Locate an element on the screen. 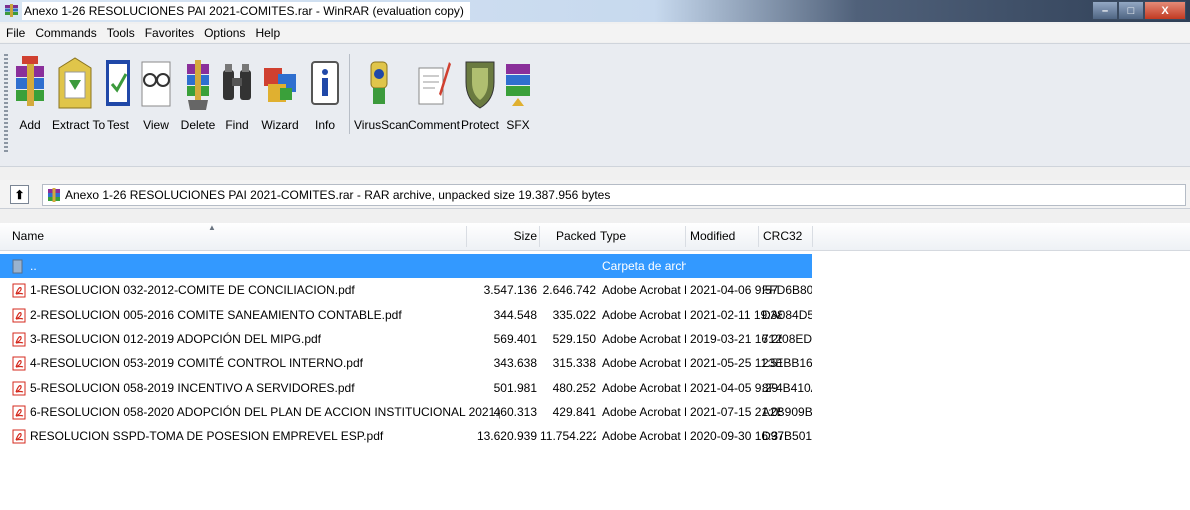 This screenshot has width=1190, height=510. file-crc32: A2B909B5 is located at coordinates (787, 411).